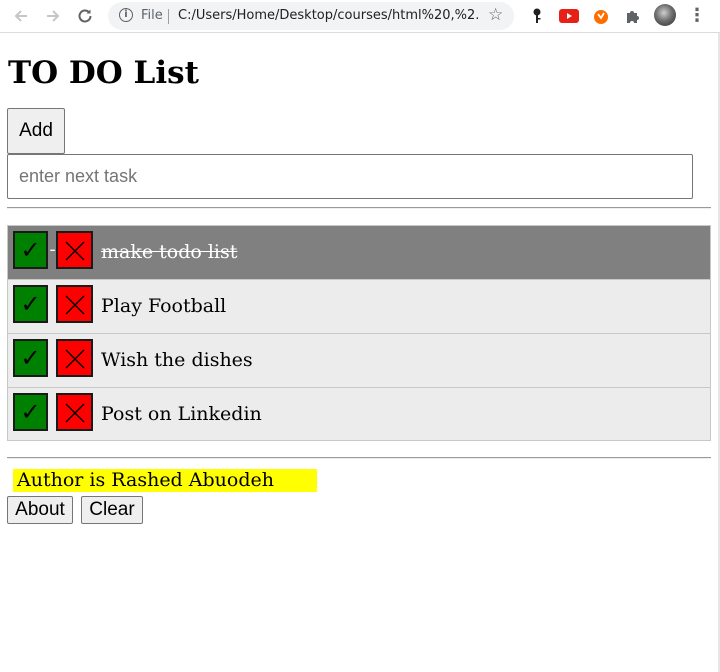  What do you see at coordinates (169, 252) in the screenshot?
I see `task-text: make todo list` at bounding box center [169, 252].